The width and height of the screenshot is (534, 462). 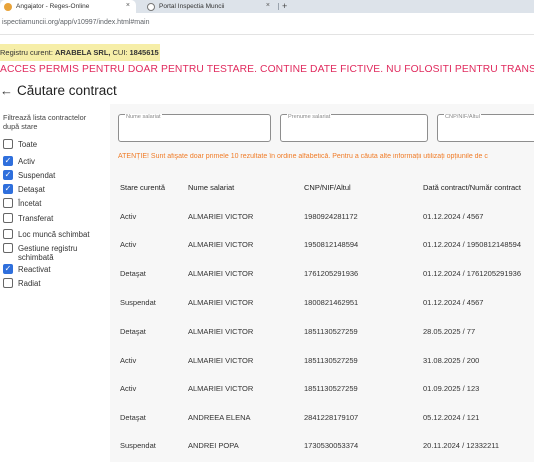 I want to click on filter-label: Gestiune registru schimbată, so click(x=48, y=253).